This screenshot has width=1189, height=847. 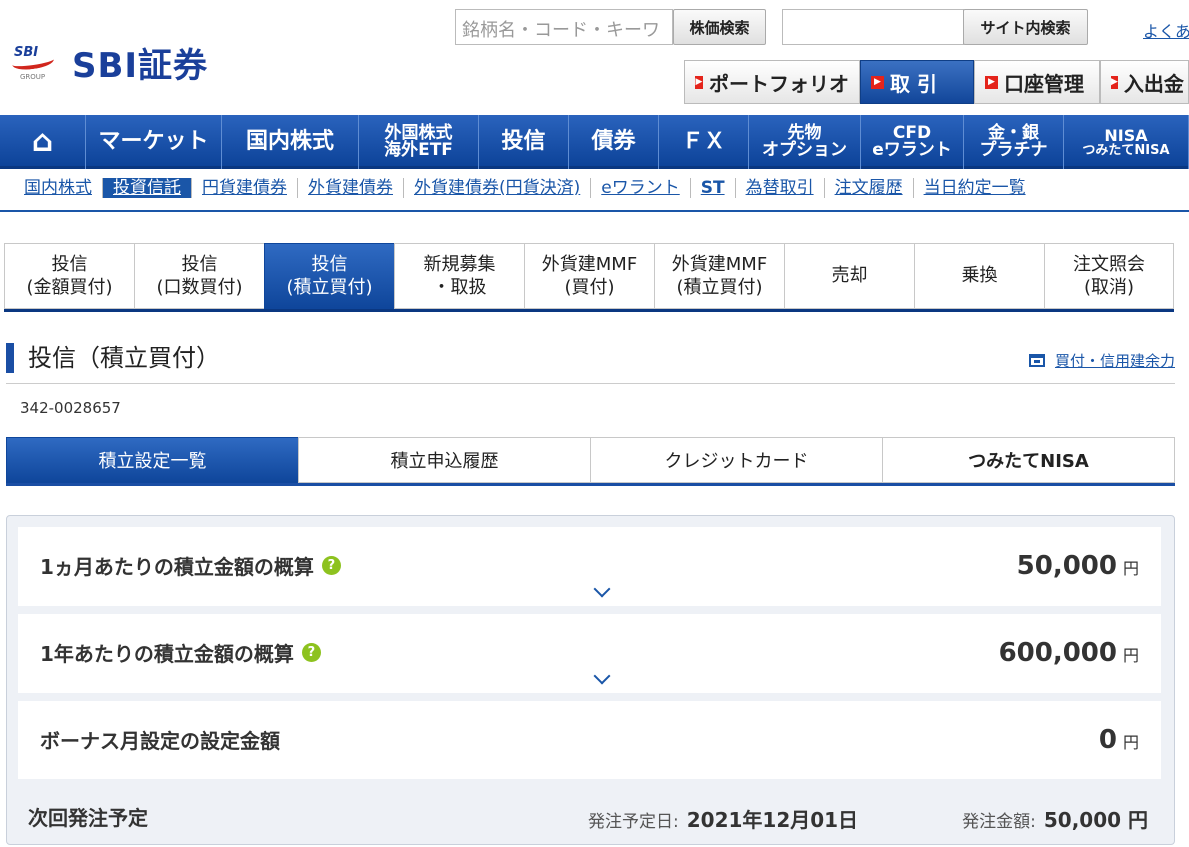 I want to click on plan-tabs: 積立設定一覧 積立申込履歴 クレジットカード つみたてNISA, so click(x=590, y=461).